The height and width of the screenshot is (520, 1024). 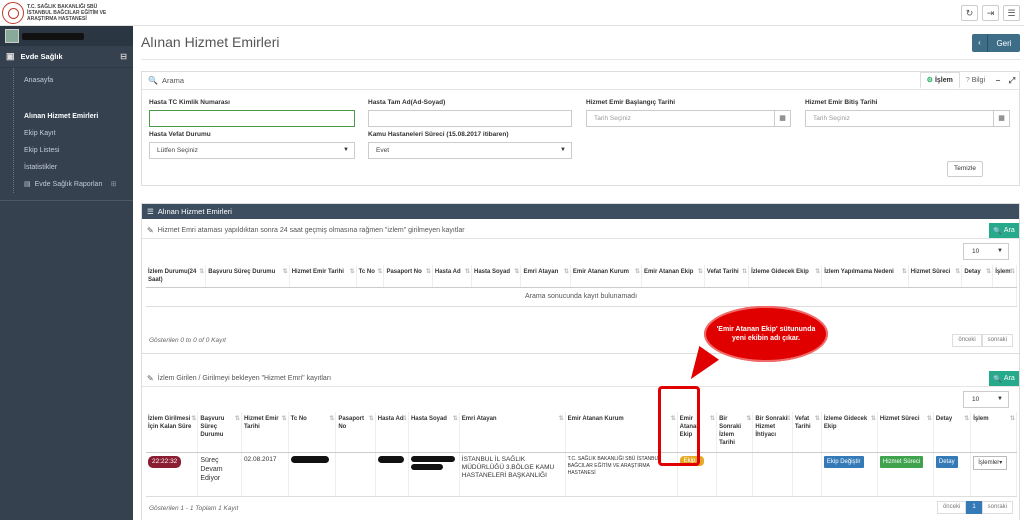 What do you see at coordinates (974, 507) in the screenshot?
I see `page-1-button: 1` at bounding box center [974, 507].